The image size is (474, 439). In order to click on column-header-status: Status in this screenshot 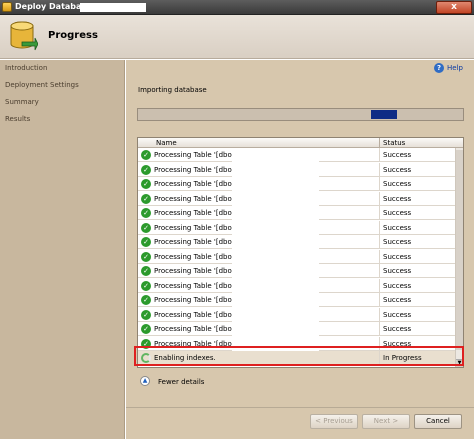, I will do `click(394, 143)`.